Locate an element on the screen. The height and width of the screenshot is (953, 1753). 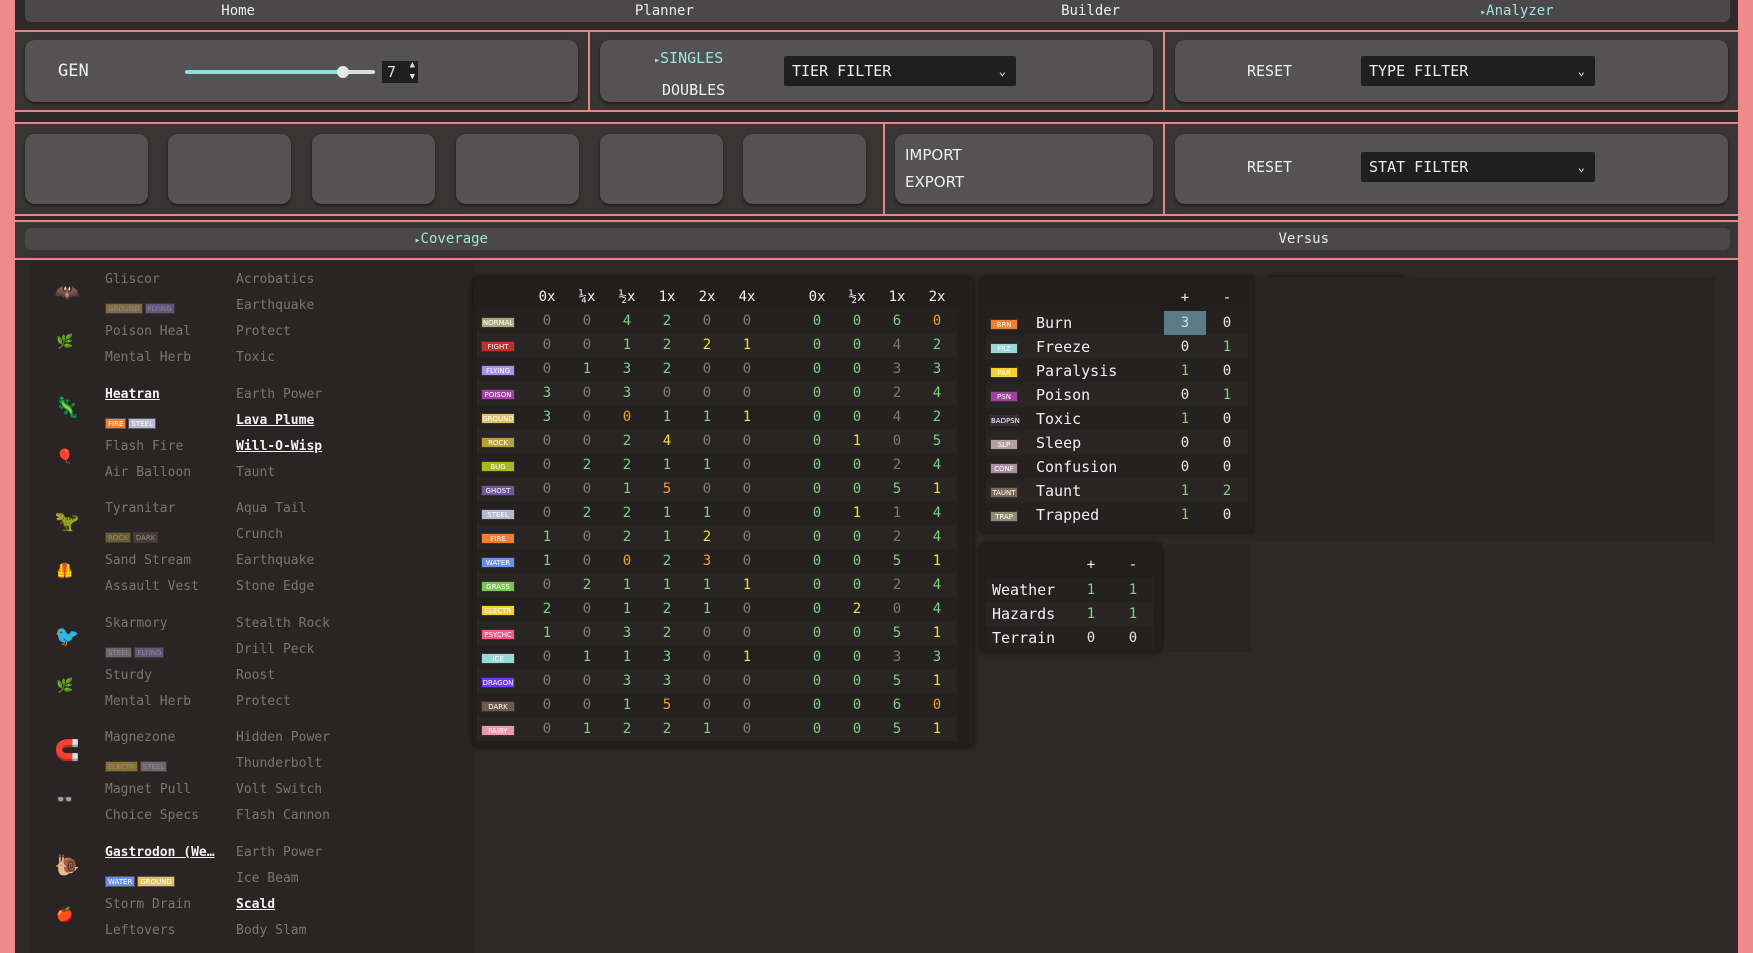
field-name: Weather is located at coordinates (1024, 590).